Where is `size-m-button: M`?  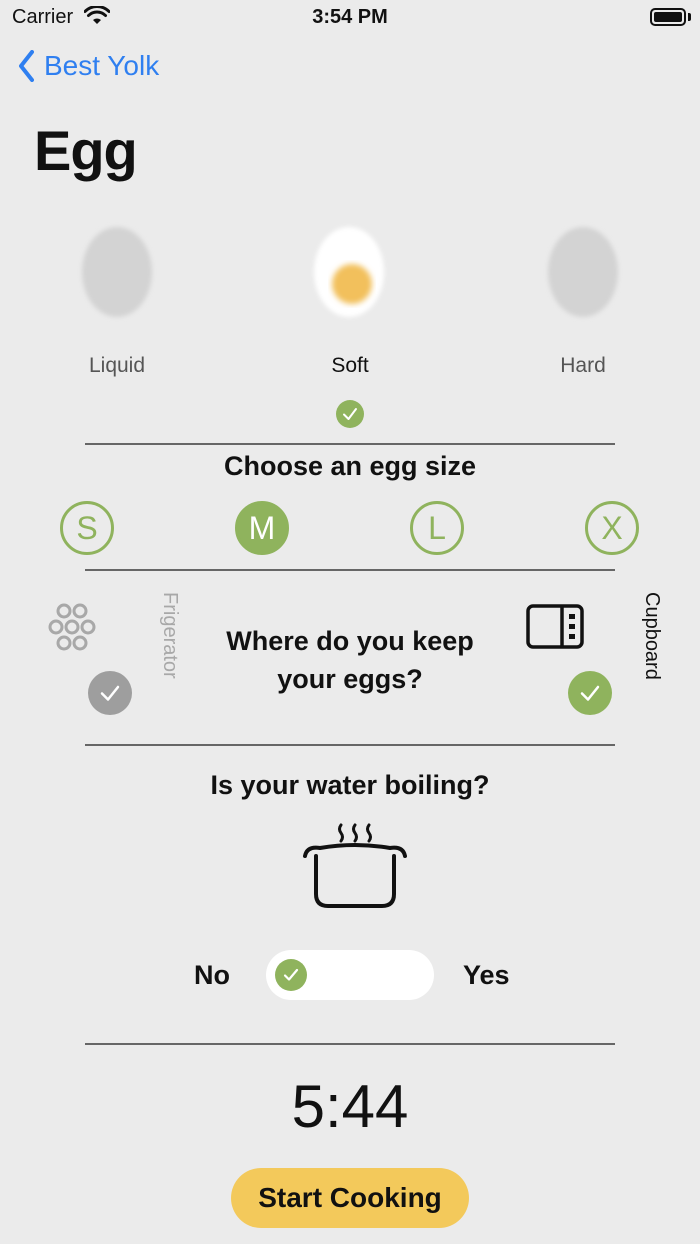
size-m-button: M is located at coordinates (262, 528).